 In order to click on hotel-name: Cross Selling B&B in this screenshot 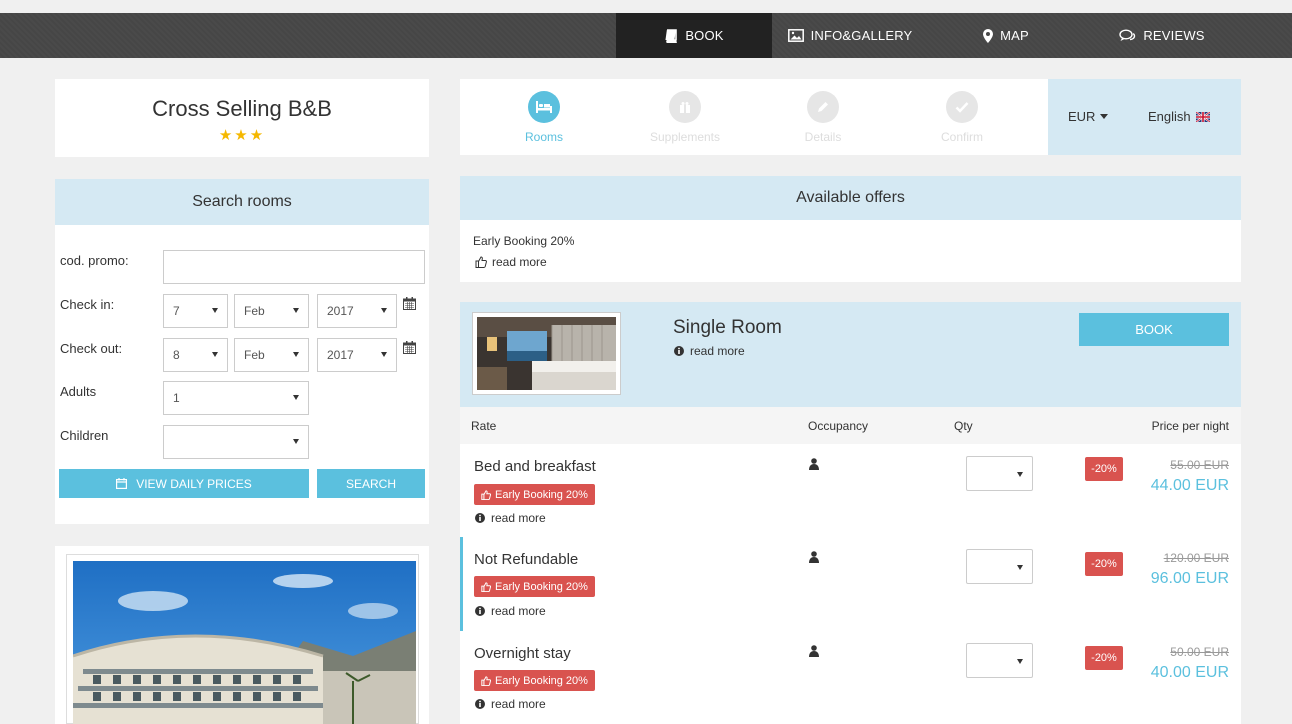, I will do `click(242, 108)`.